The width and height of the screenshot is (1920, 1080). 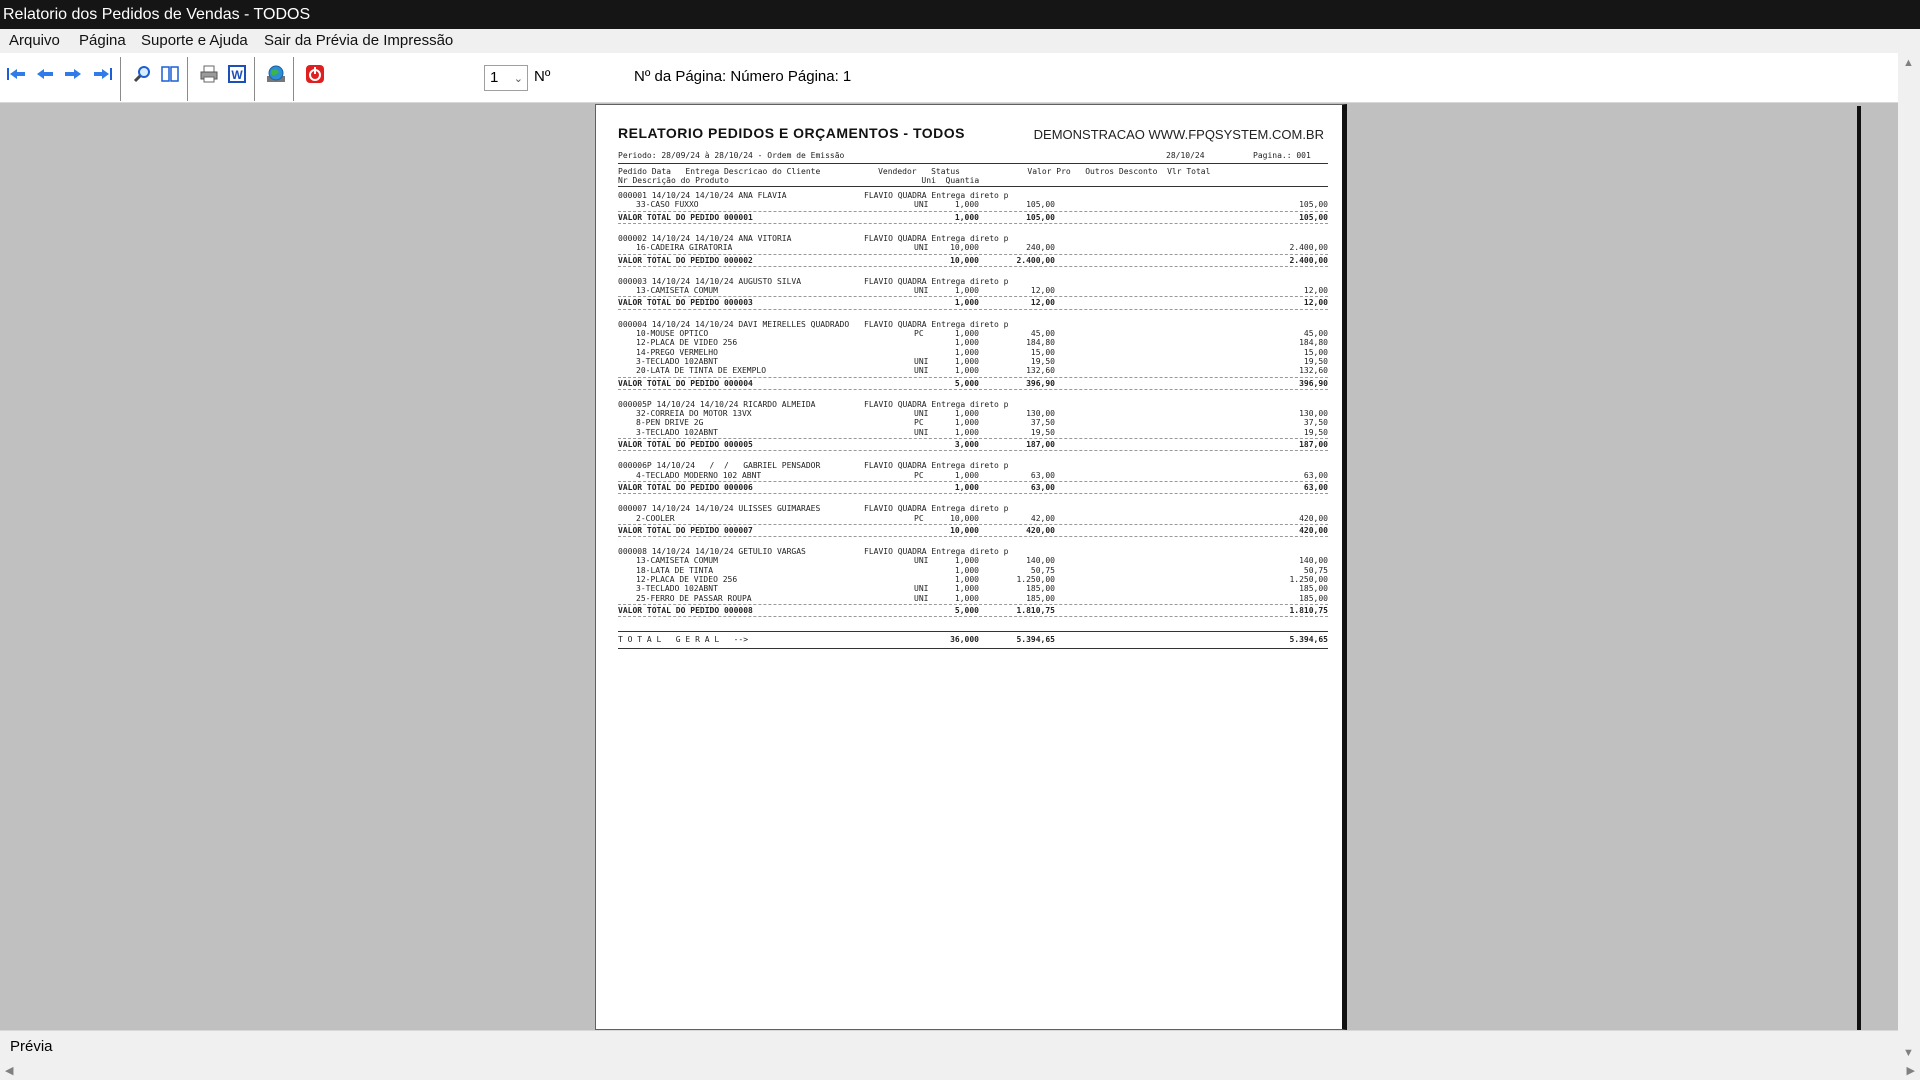 I want to click on previous-page-button, so click(x=45, y=74).